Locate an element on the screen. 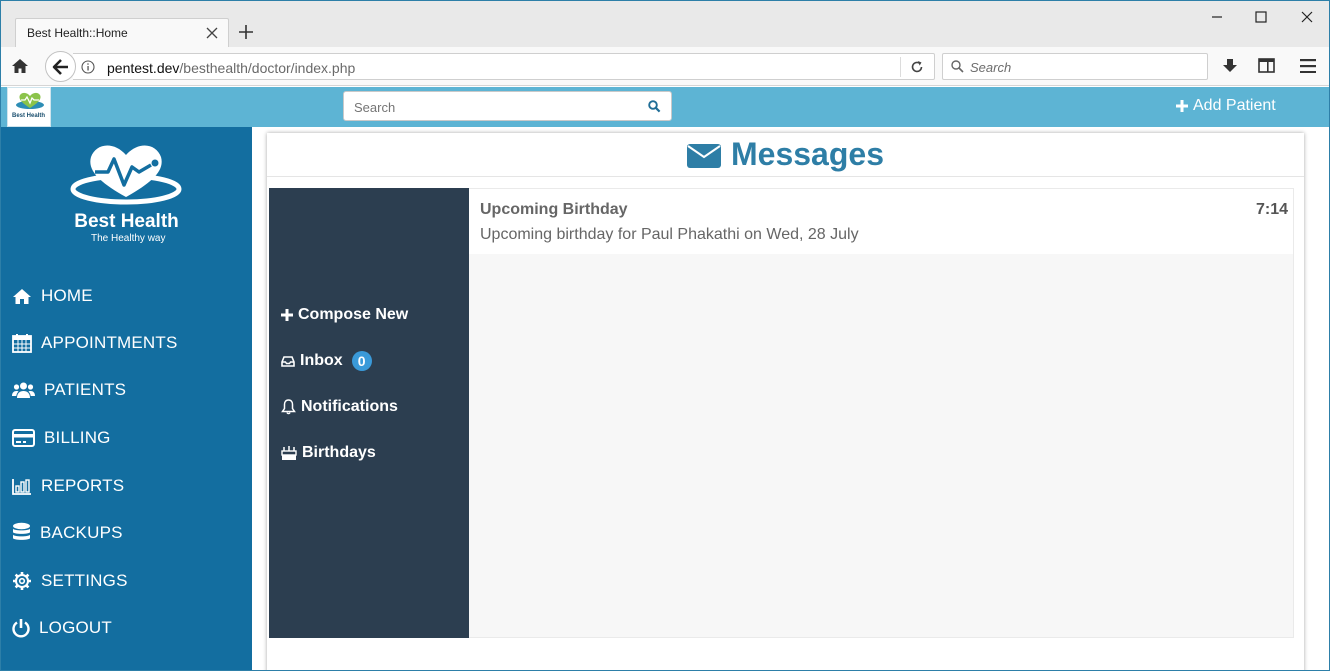 Image resolution: width=1330 pixels, height=671 pixels. close-window-icon is located at coordinates (1307, 17).